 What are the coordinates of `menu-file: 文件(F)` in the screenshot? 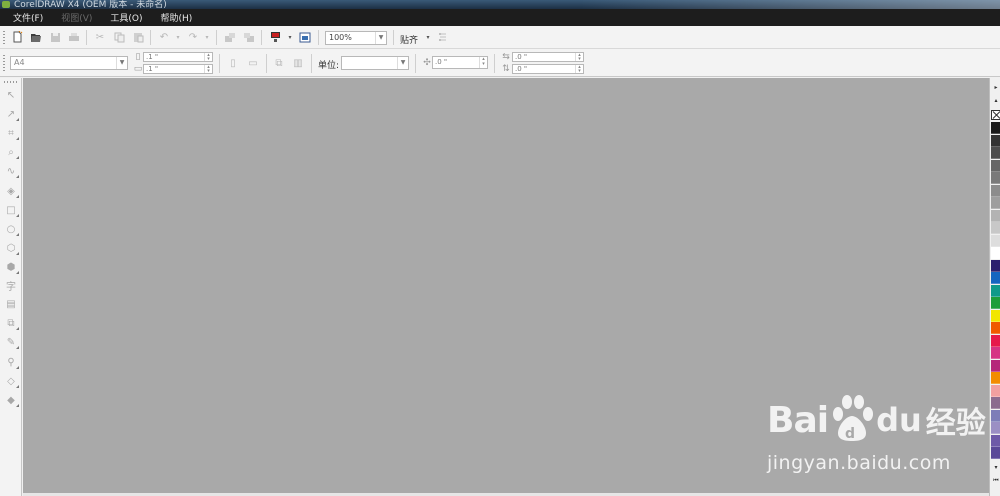 It's located at (28, 17).